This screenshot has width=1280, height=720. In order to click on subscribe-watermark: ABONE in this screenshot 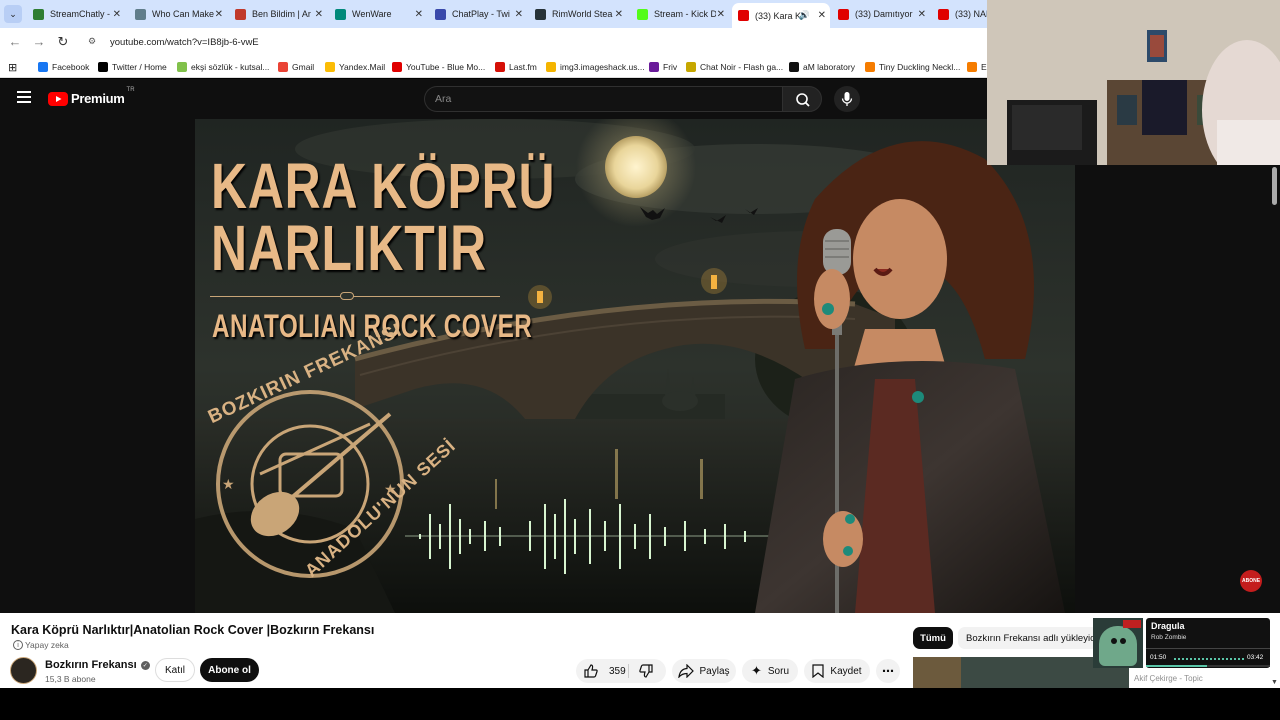, I will do `click(1251, 581)`.